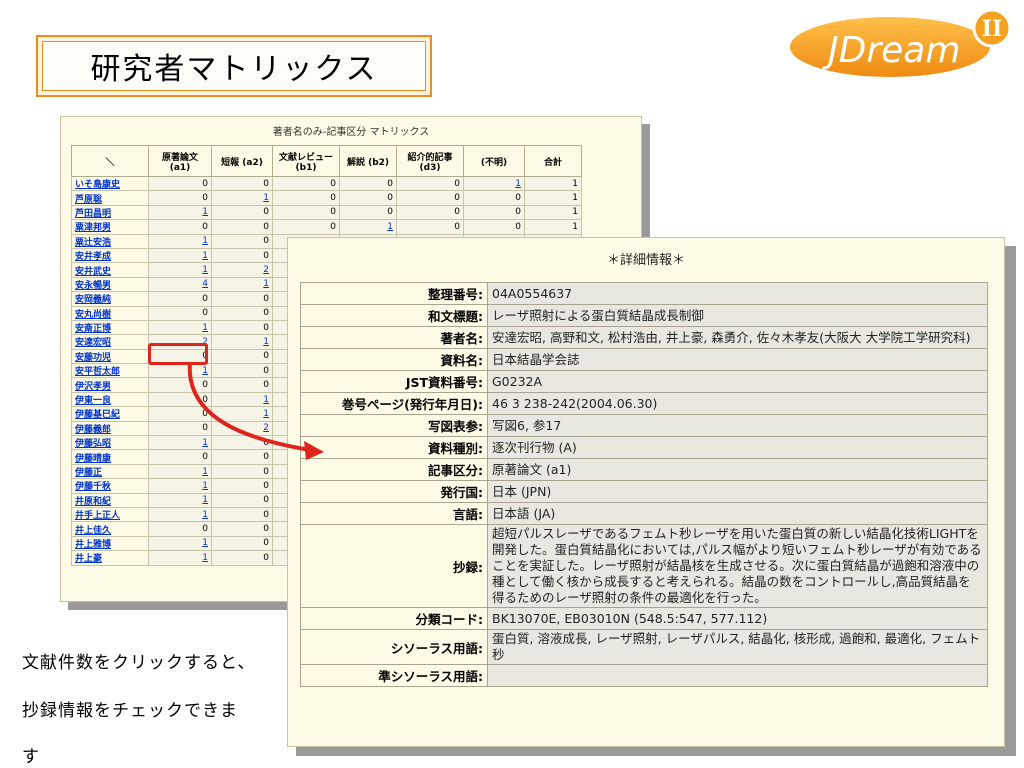 Image resolution: width=1024 pixels, height=768 pixels. Describe the element at coordinates (180, 161) in the screenshot. I see `matrix-col-header: 原著論文 (a1)` at that location.